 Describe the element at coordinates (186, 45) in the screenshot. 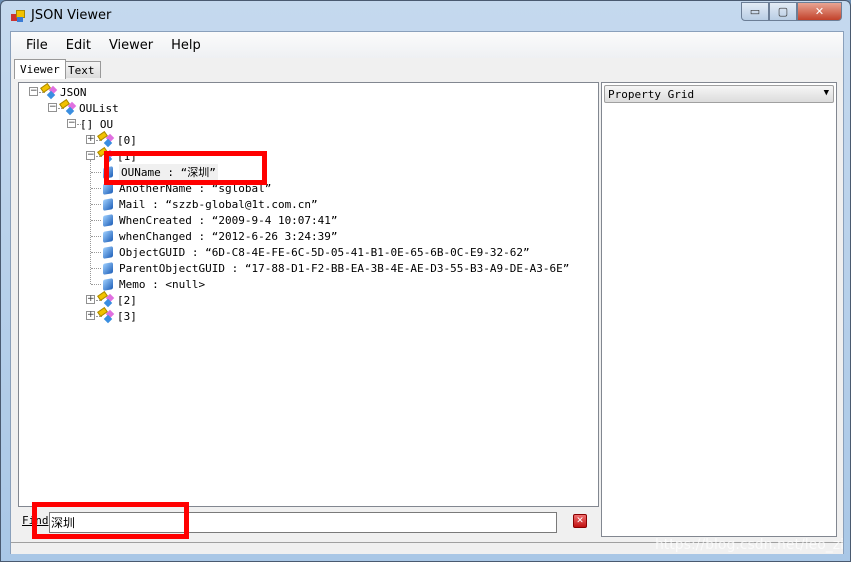

I see `menu-help: Help` at that location.